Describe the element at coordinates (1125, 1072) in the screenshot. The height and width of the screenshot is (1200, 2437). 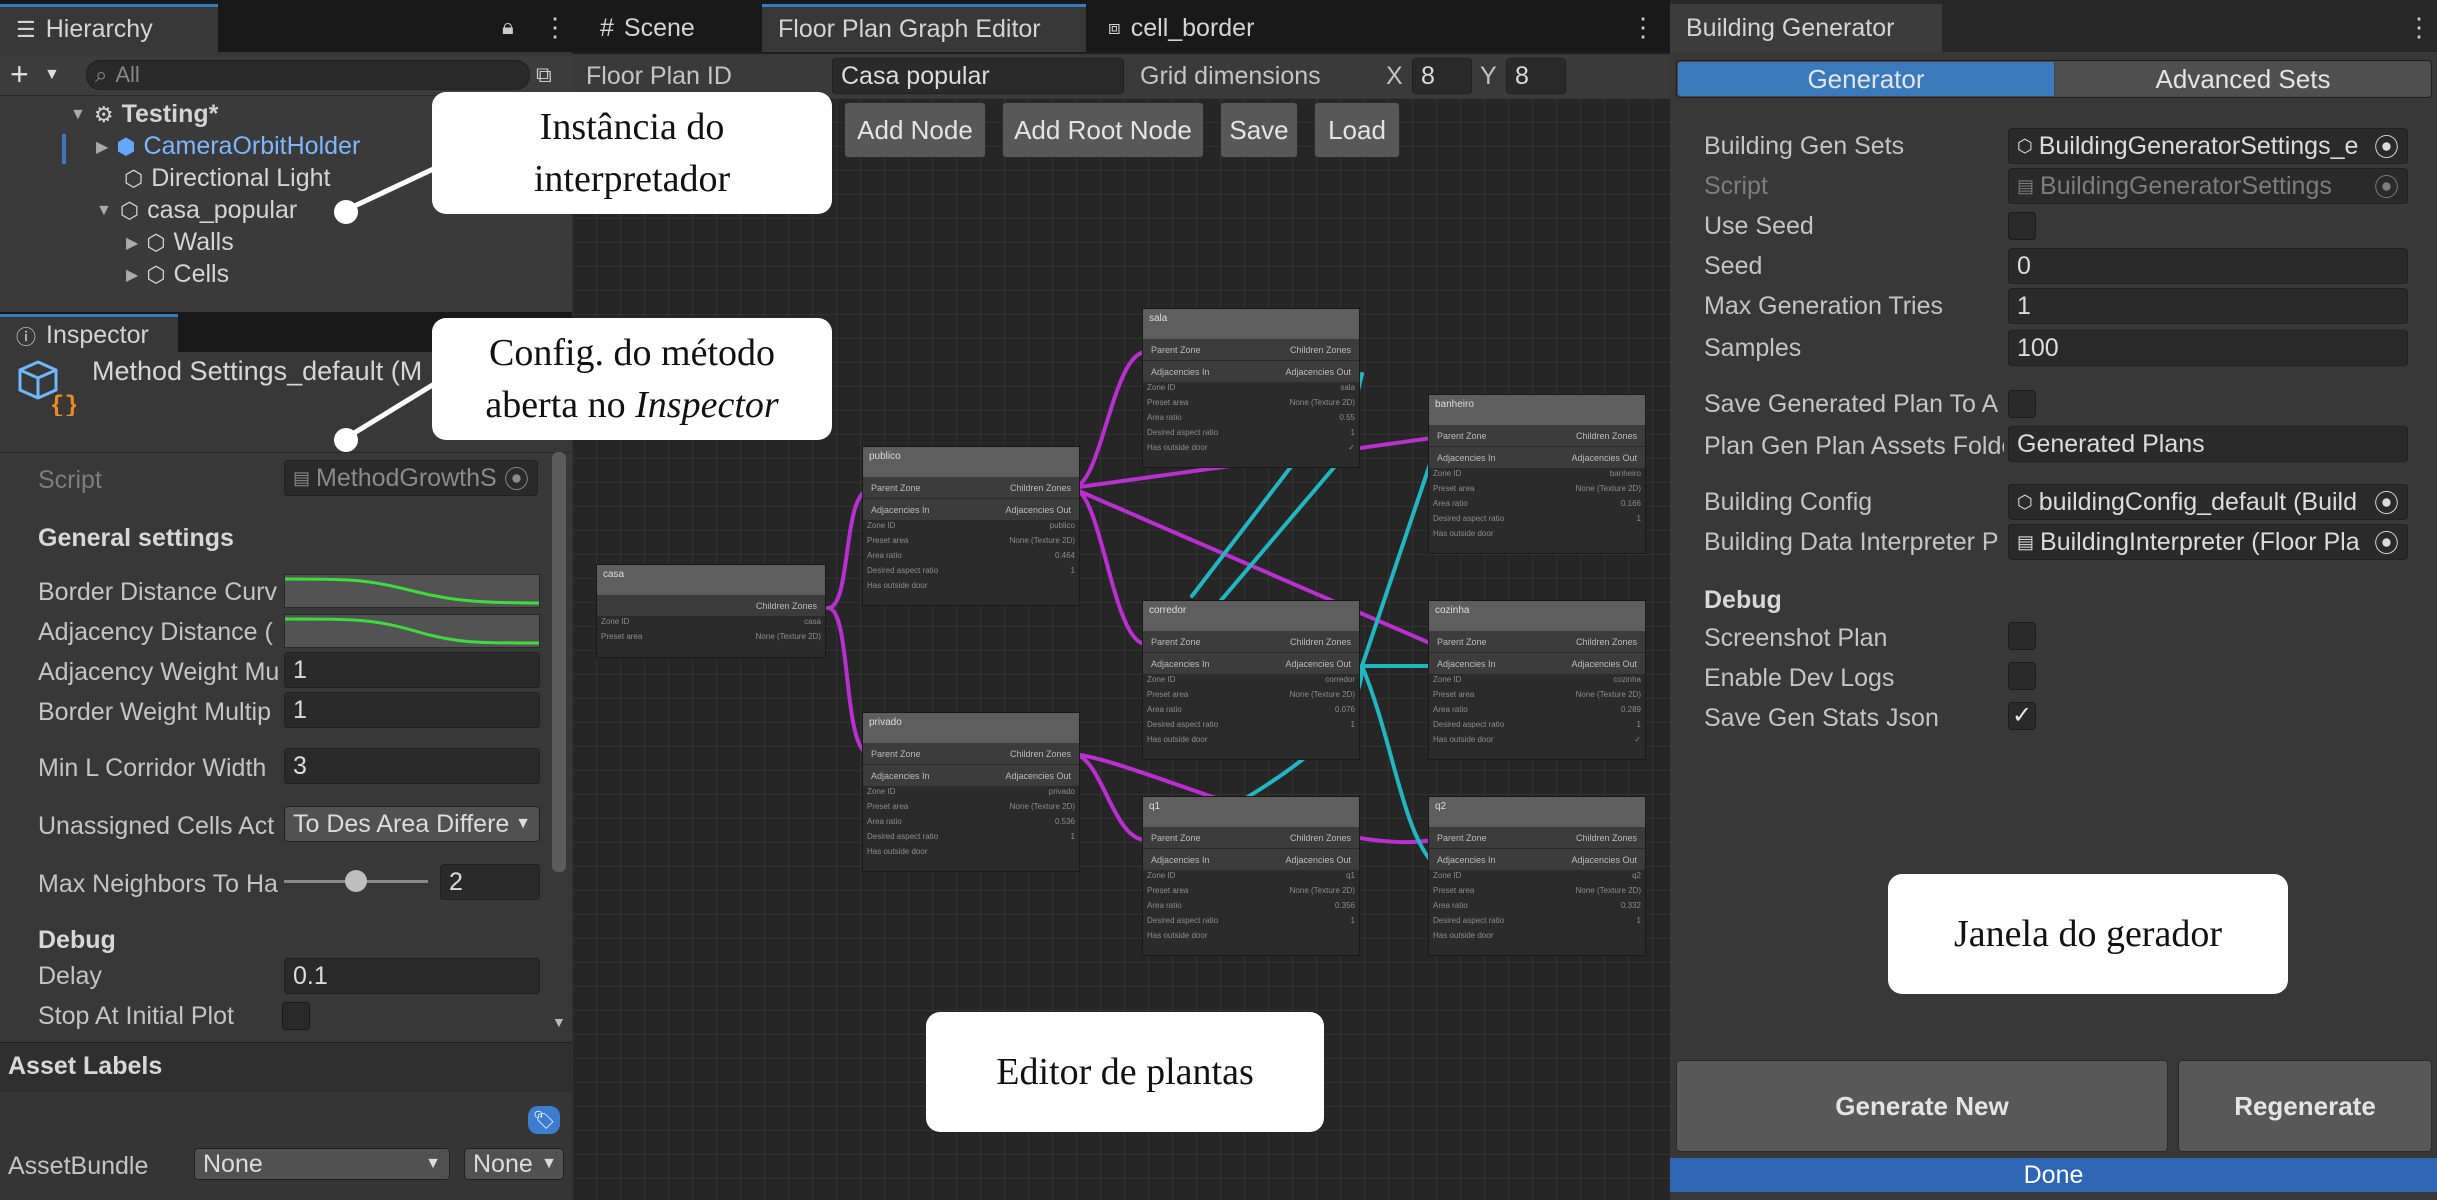
I see `callout-floor-plan-editor: Editor de plantas` at that location.